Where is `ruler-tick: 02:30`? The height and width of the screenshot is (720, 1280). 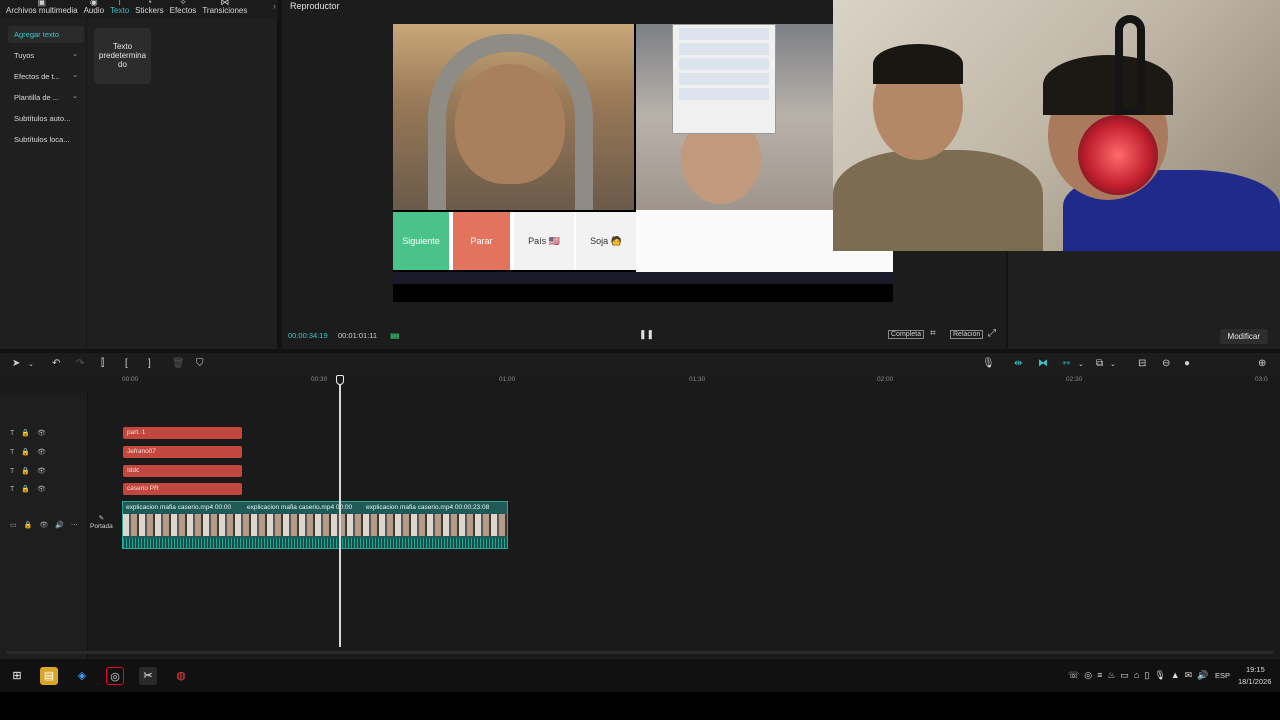
ruler-tick: 02:30 is located at coordinates (1074, 379).